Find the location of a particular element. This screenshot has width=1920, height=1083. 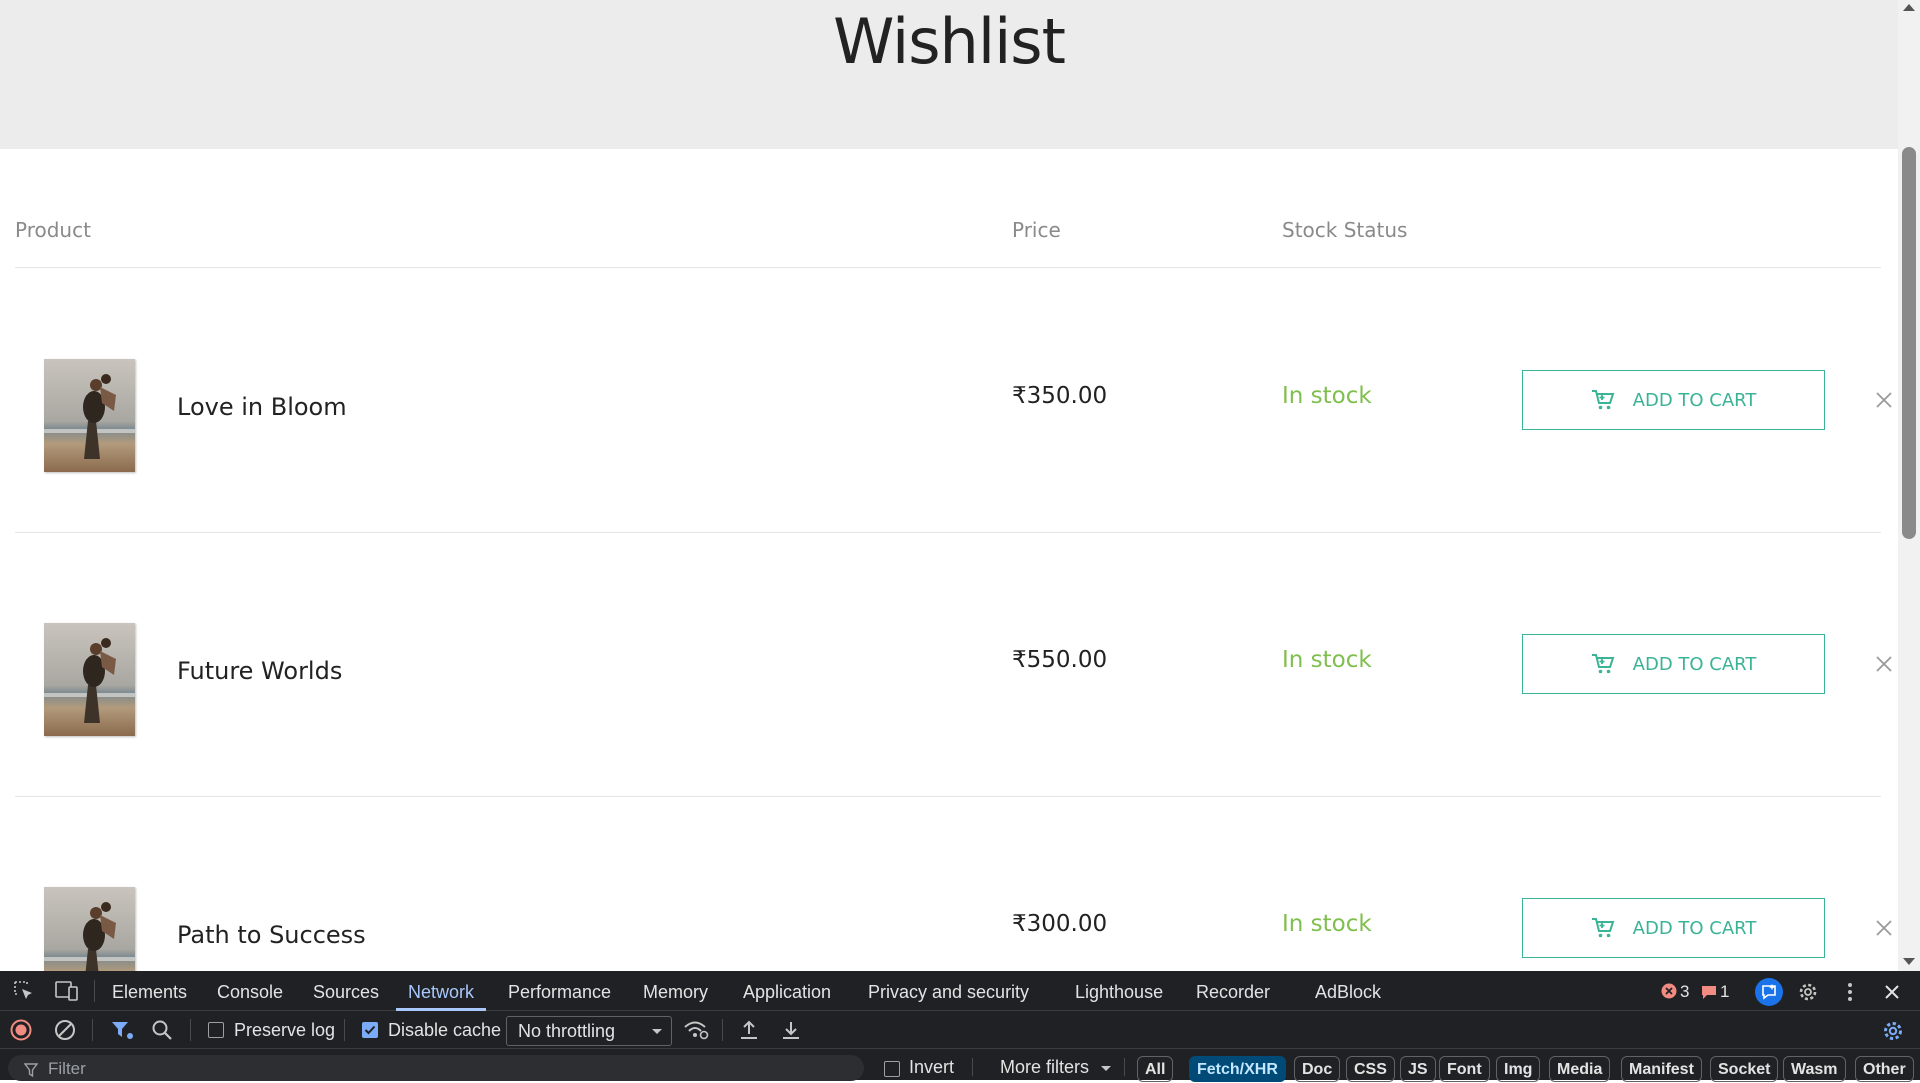

device-toolbar-icon is located at coordinates (67, 991).